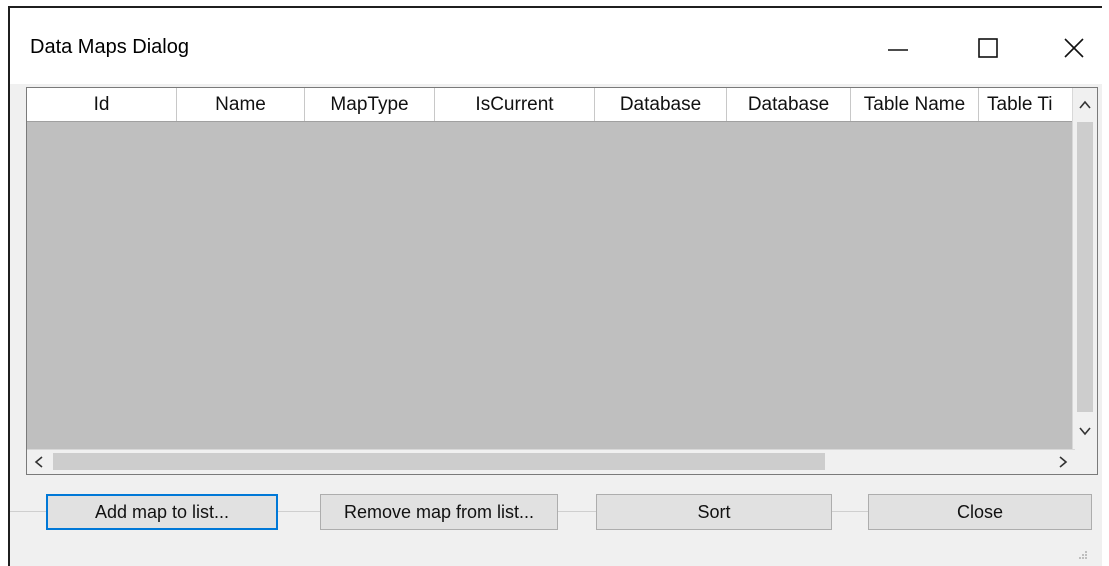  I want to click on vertical-scrollbar, so click(1084, 270).